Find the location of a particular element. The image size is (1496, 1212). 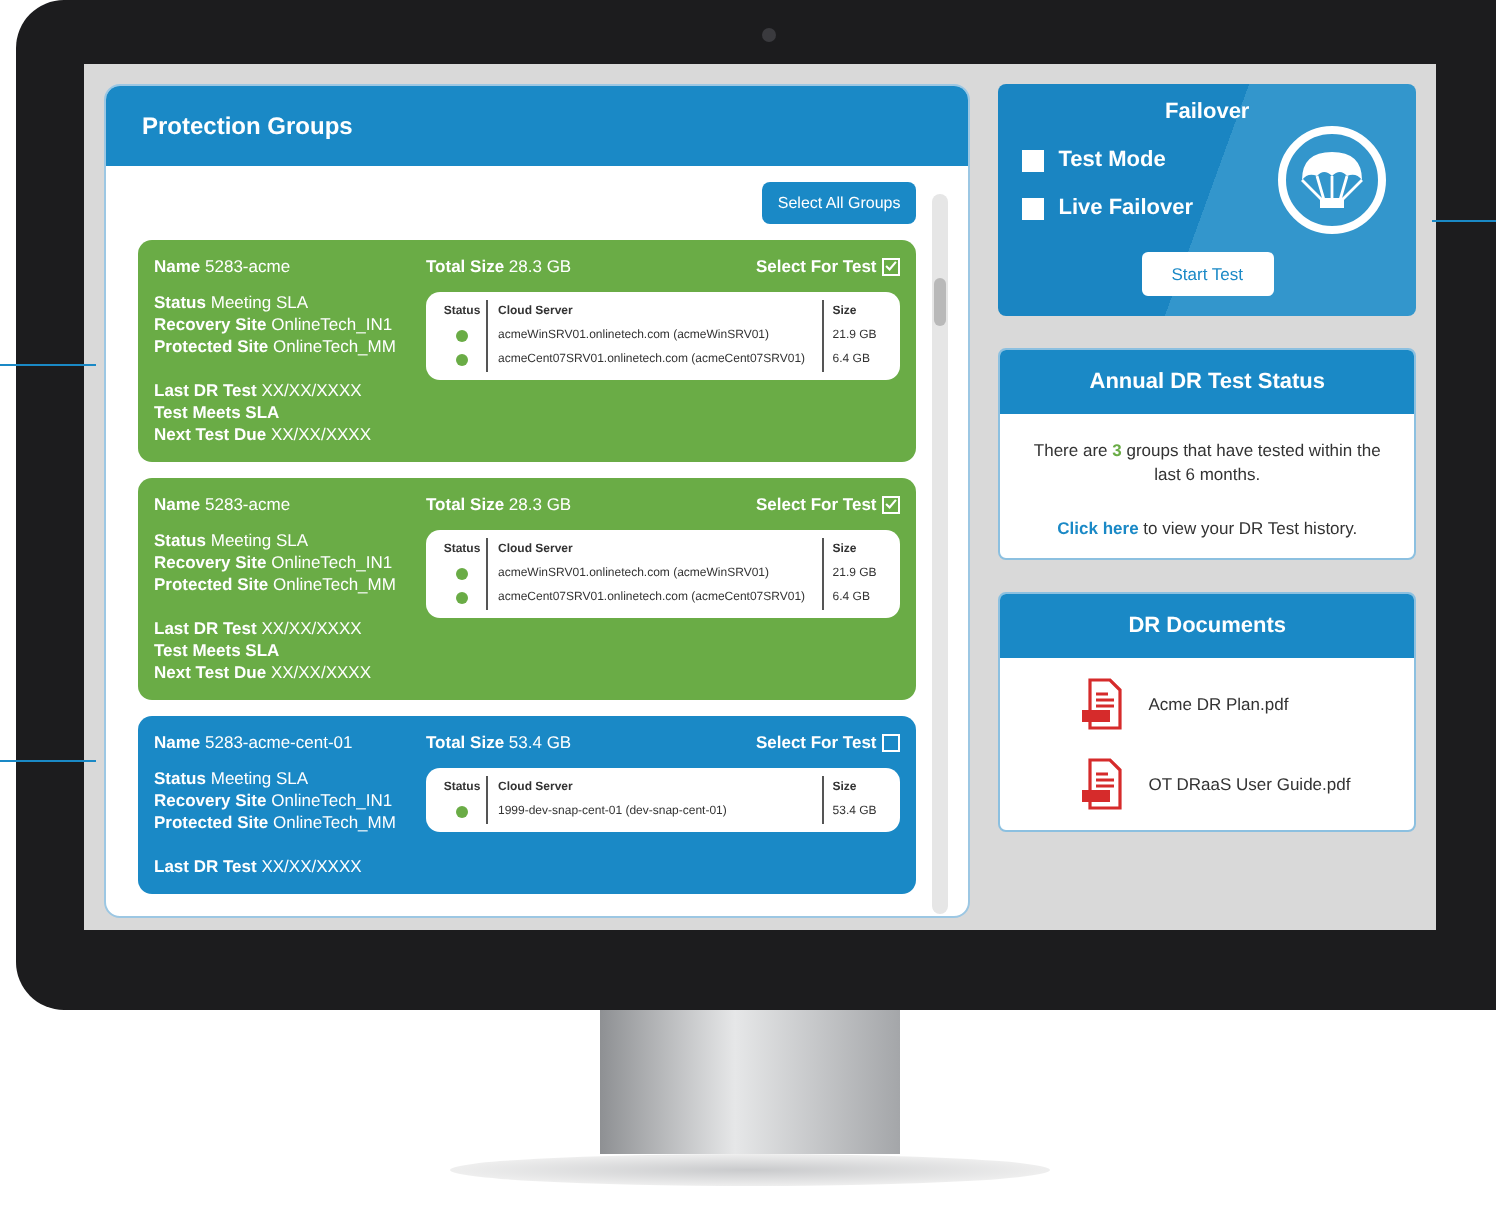

camera-icon is located at coordinates (769, 35).